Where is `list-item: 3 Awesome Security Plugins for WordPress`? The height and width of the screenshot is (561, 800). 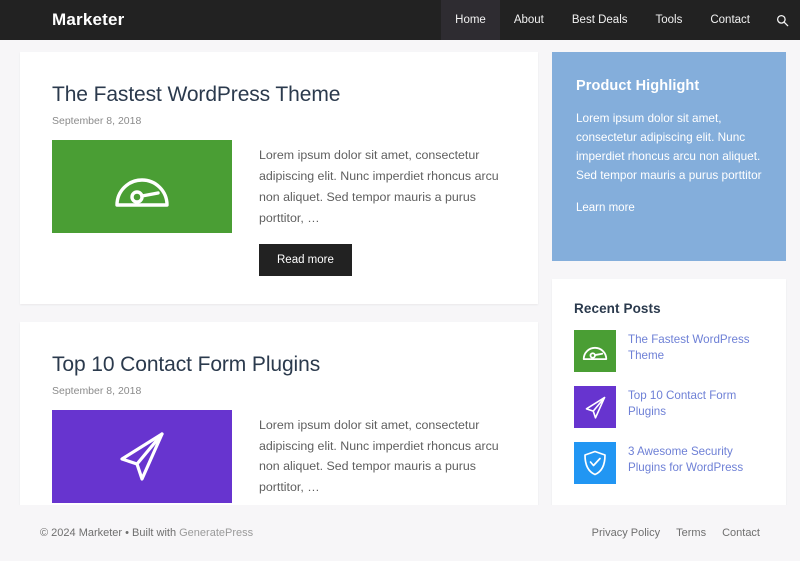
list-item: 3 Awesome Security Plugins for WordPress is located at coordinates (669, 463).